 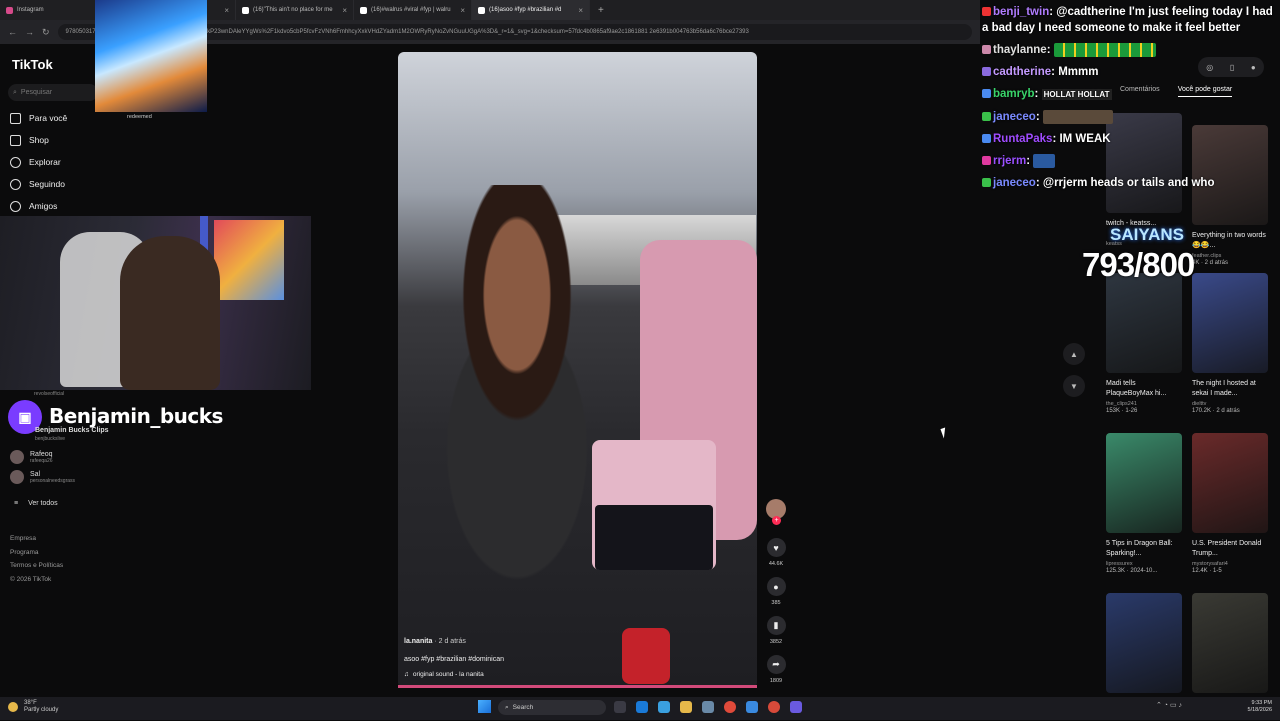 I want to click on steam-icon, so click(x=752, y=707).